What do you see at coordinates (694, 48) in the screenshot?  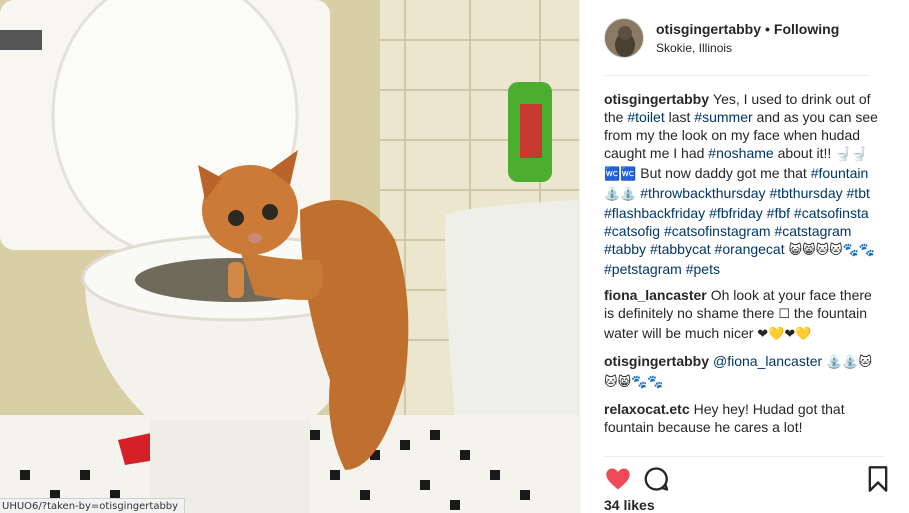 I see `post-location: Skokie, Illinois` at bounding box center [694, 48].